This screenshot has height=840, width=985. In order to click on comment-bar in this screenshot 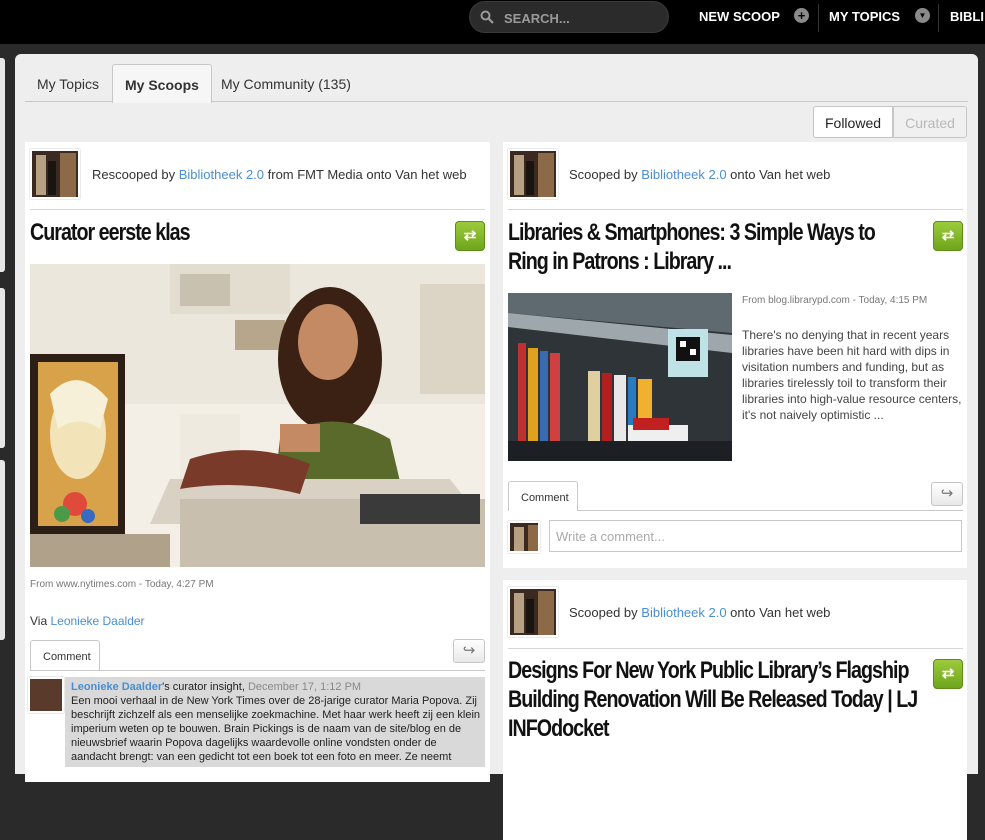, I will do `click(257, 670)`.